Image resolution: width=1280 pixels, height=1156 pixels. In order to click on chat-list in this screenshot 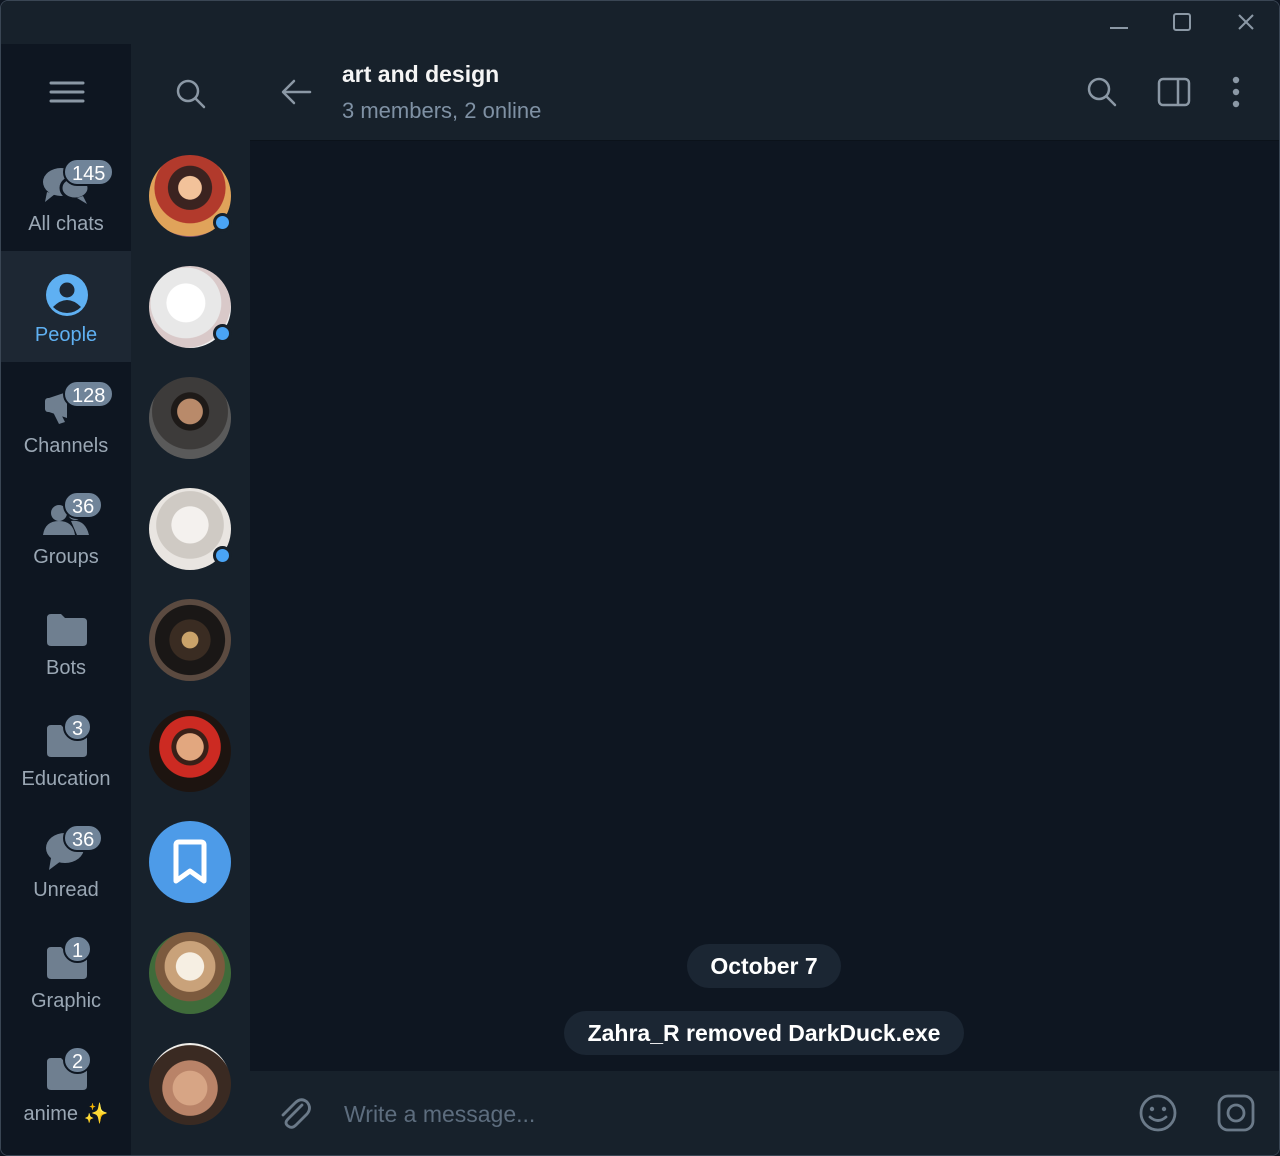, I will do `click(190, 599)`.